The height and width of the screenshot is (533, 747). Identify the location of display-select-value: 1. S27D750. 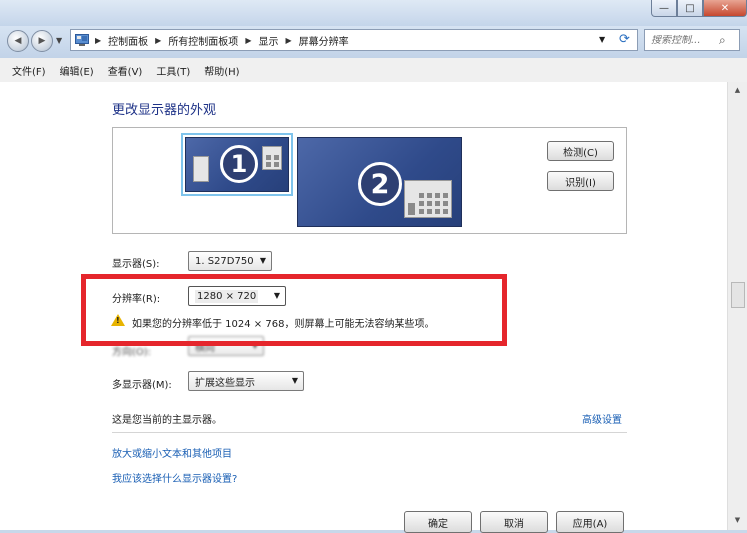
(224, 261).